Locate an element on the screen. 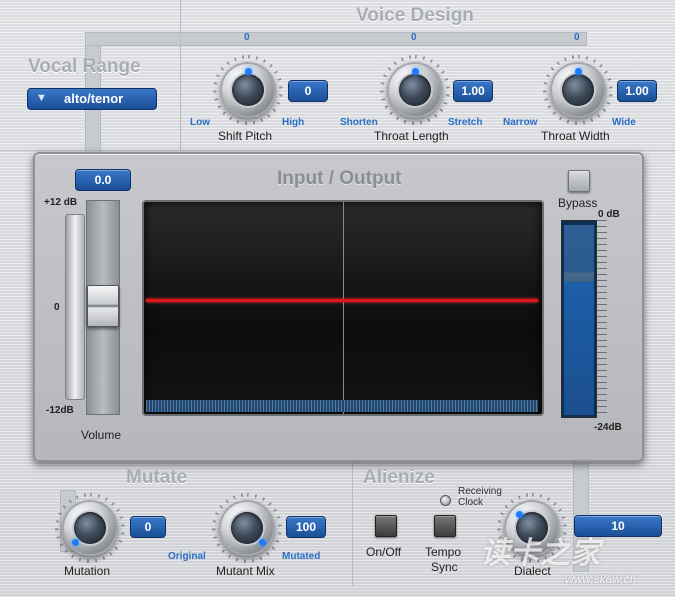  vocal-range-value: alto/tenor is located at coordinates (94, 98).